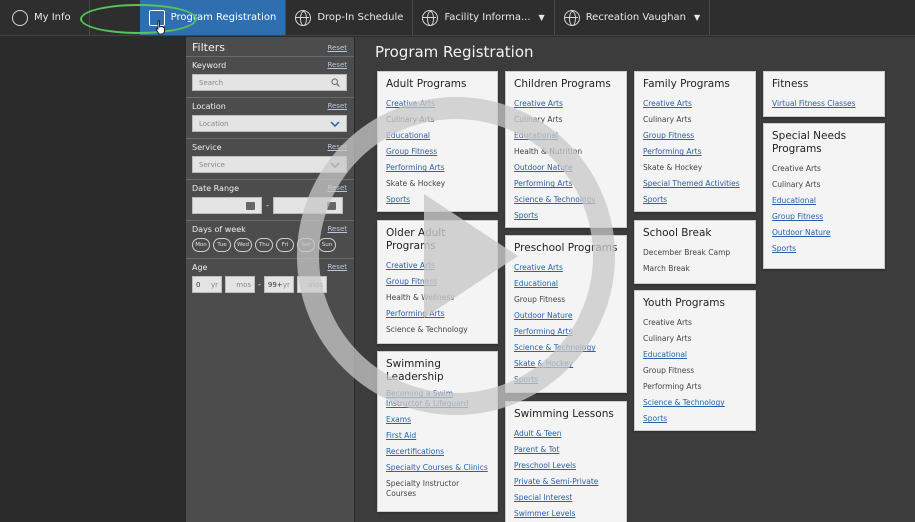  I want to click on day-tue-toggle: Tue, so click(222, 245).